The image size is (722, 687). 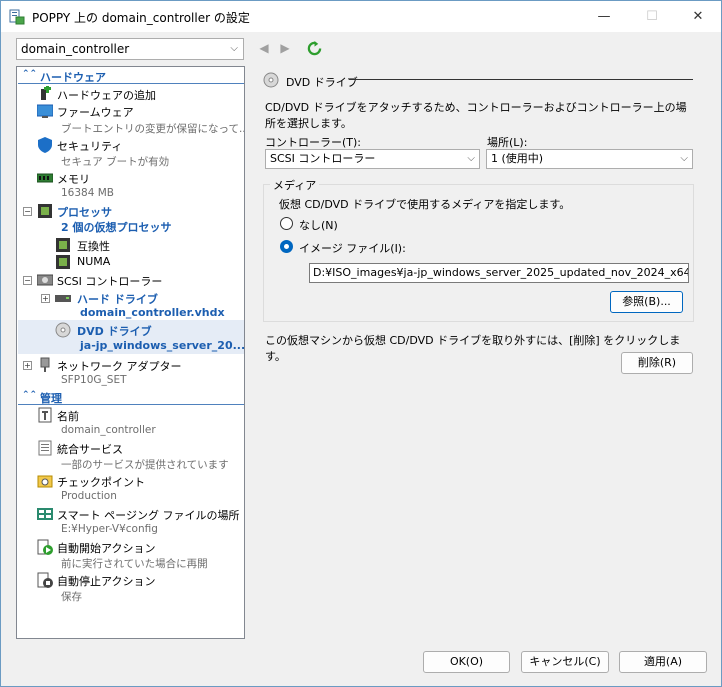 I want to click on minimize-button: —, so click(x=604, y=16).